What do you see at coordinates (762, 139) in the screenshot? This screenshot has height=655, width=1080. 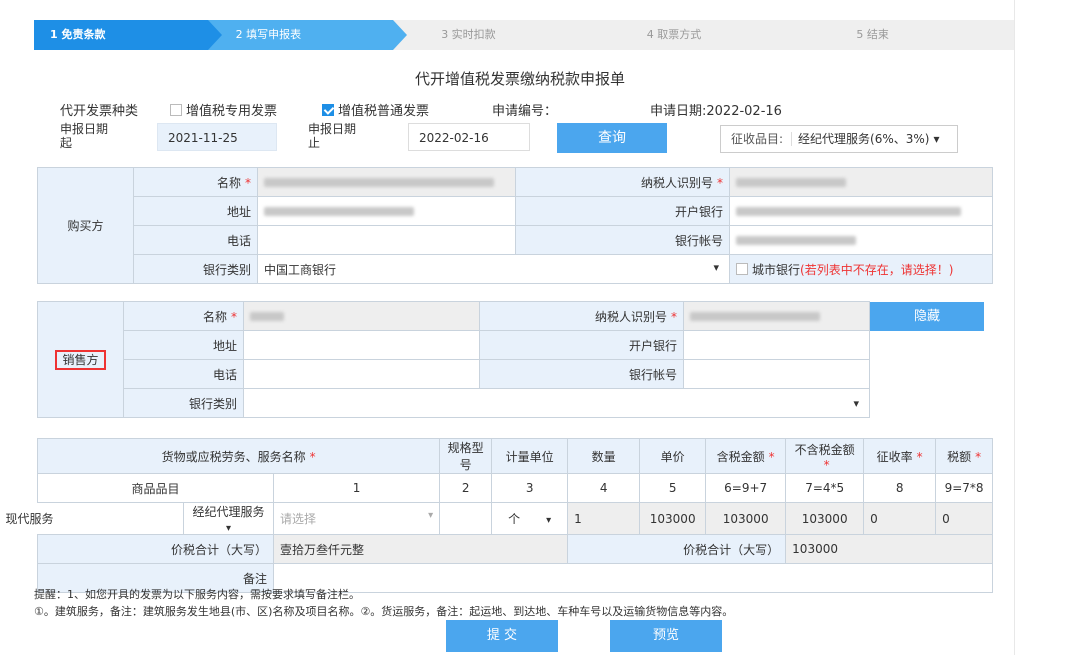 I see `levy-label: 征收品目:` at bounding box center [762, 139].